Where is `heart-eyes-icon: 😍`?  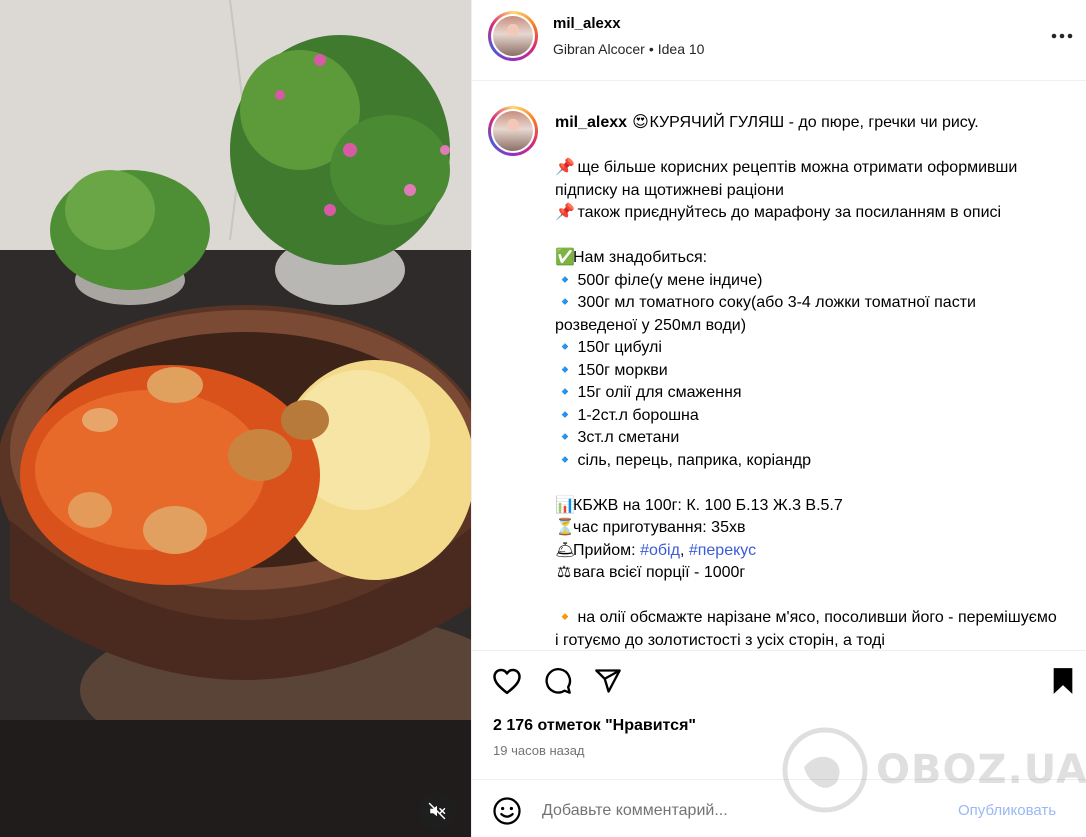
heart-eyes-icon: 😍 is located at coordinates (640, 122).